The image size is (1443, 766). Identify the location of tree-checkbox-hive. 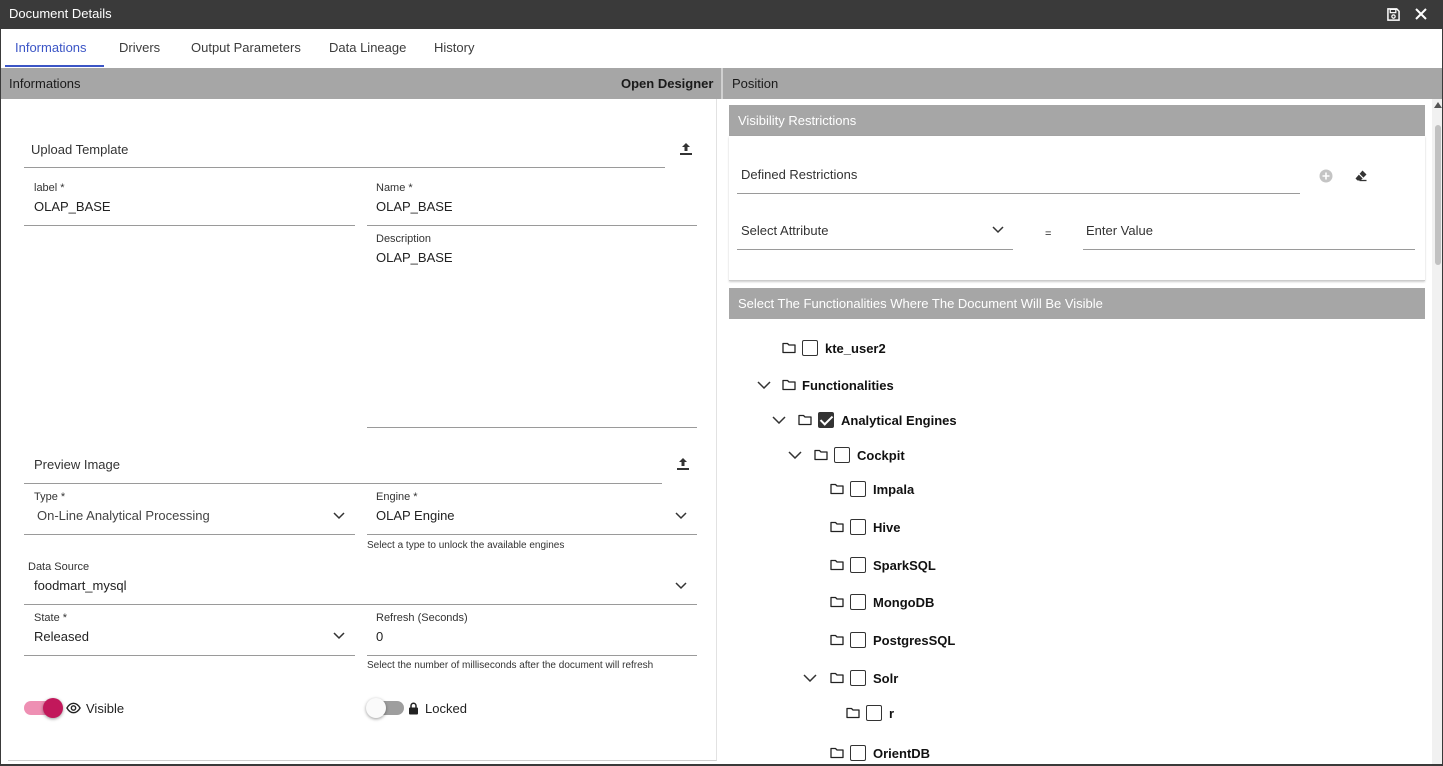
(858, 527).